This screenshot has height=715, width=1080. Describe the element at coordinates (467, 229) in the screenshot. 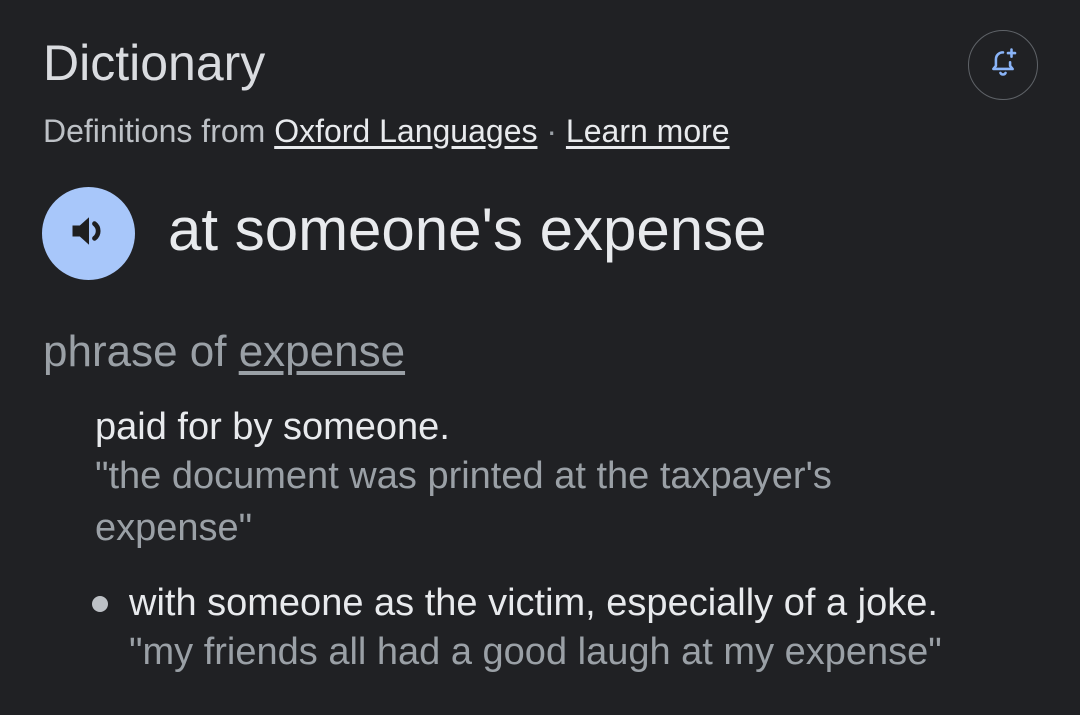

I see `headword: at someone's expense` at that location.